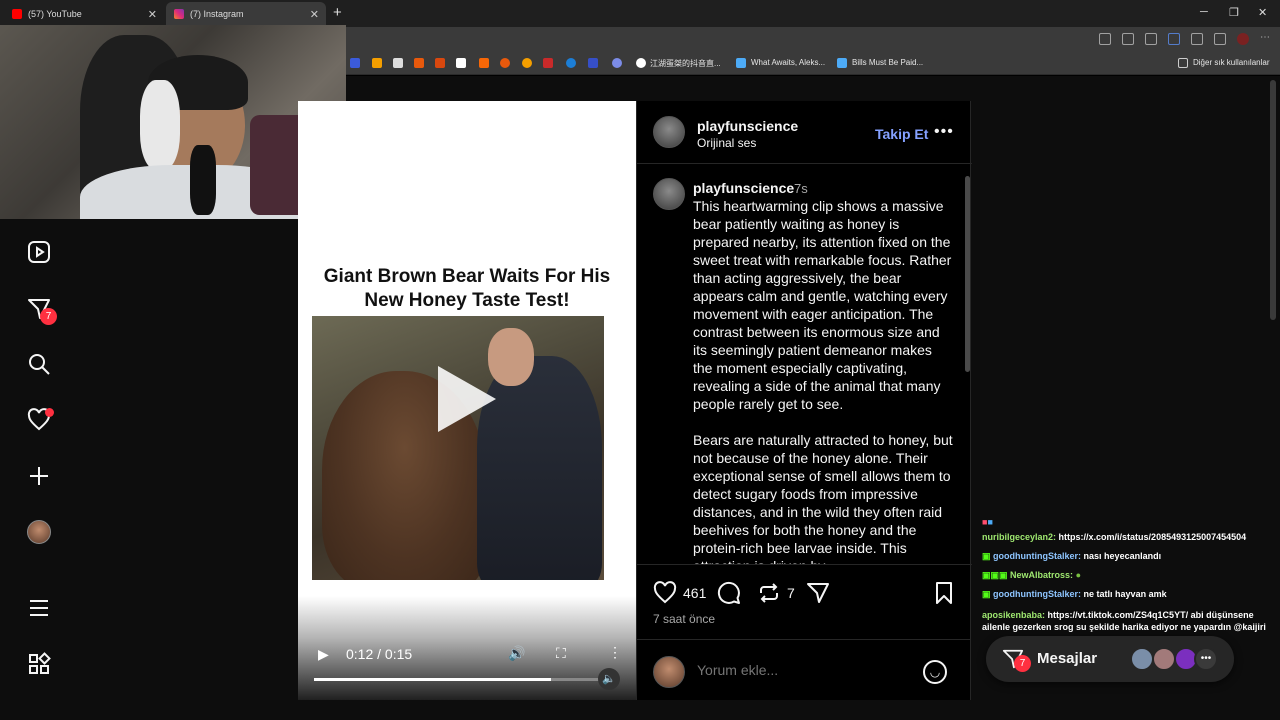  I want to click on video-progress-bar, so click(462, 679).